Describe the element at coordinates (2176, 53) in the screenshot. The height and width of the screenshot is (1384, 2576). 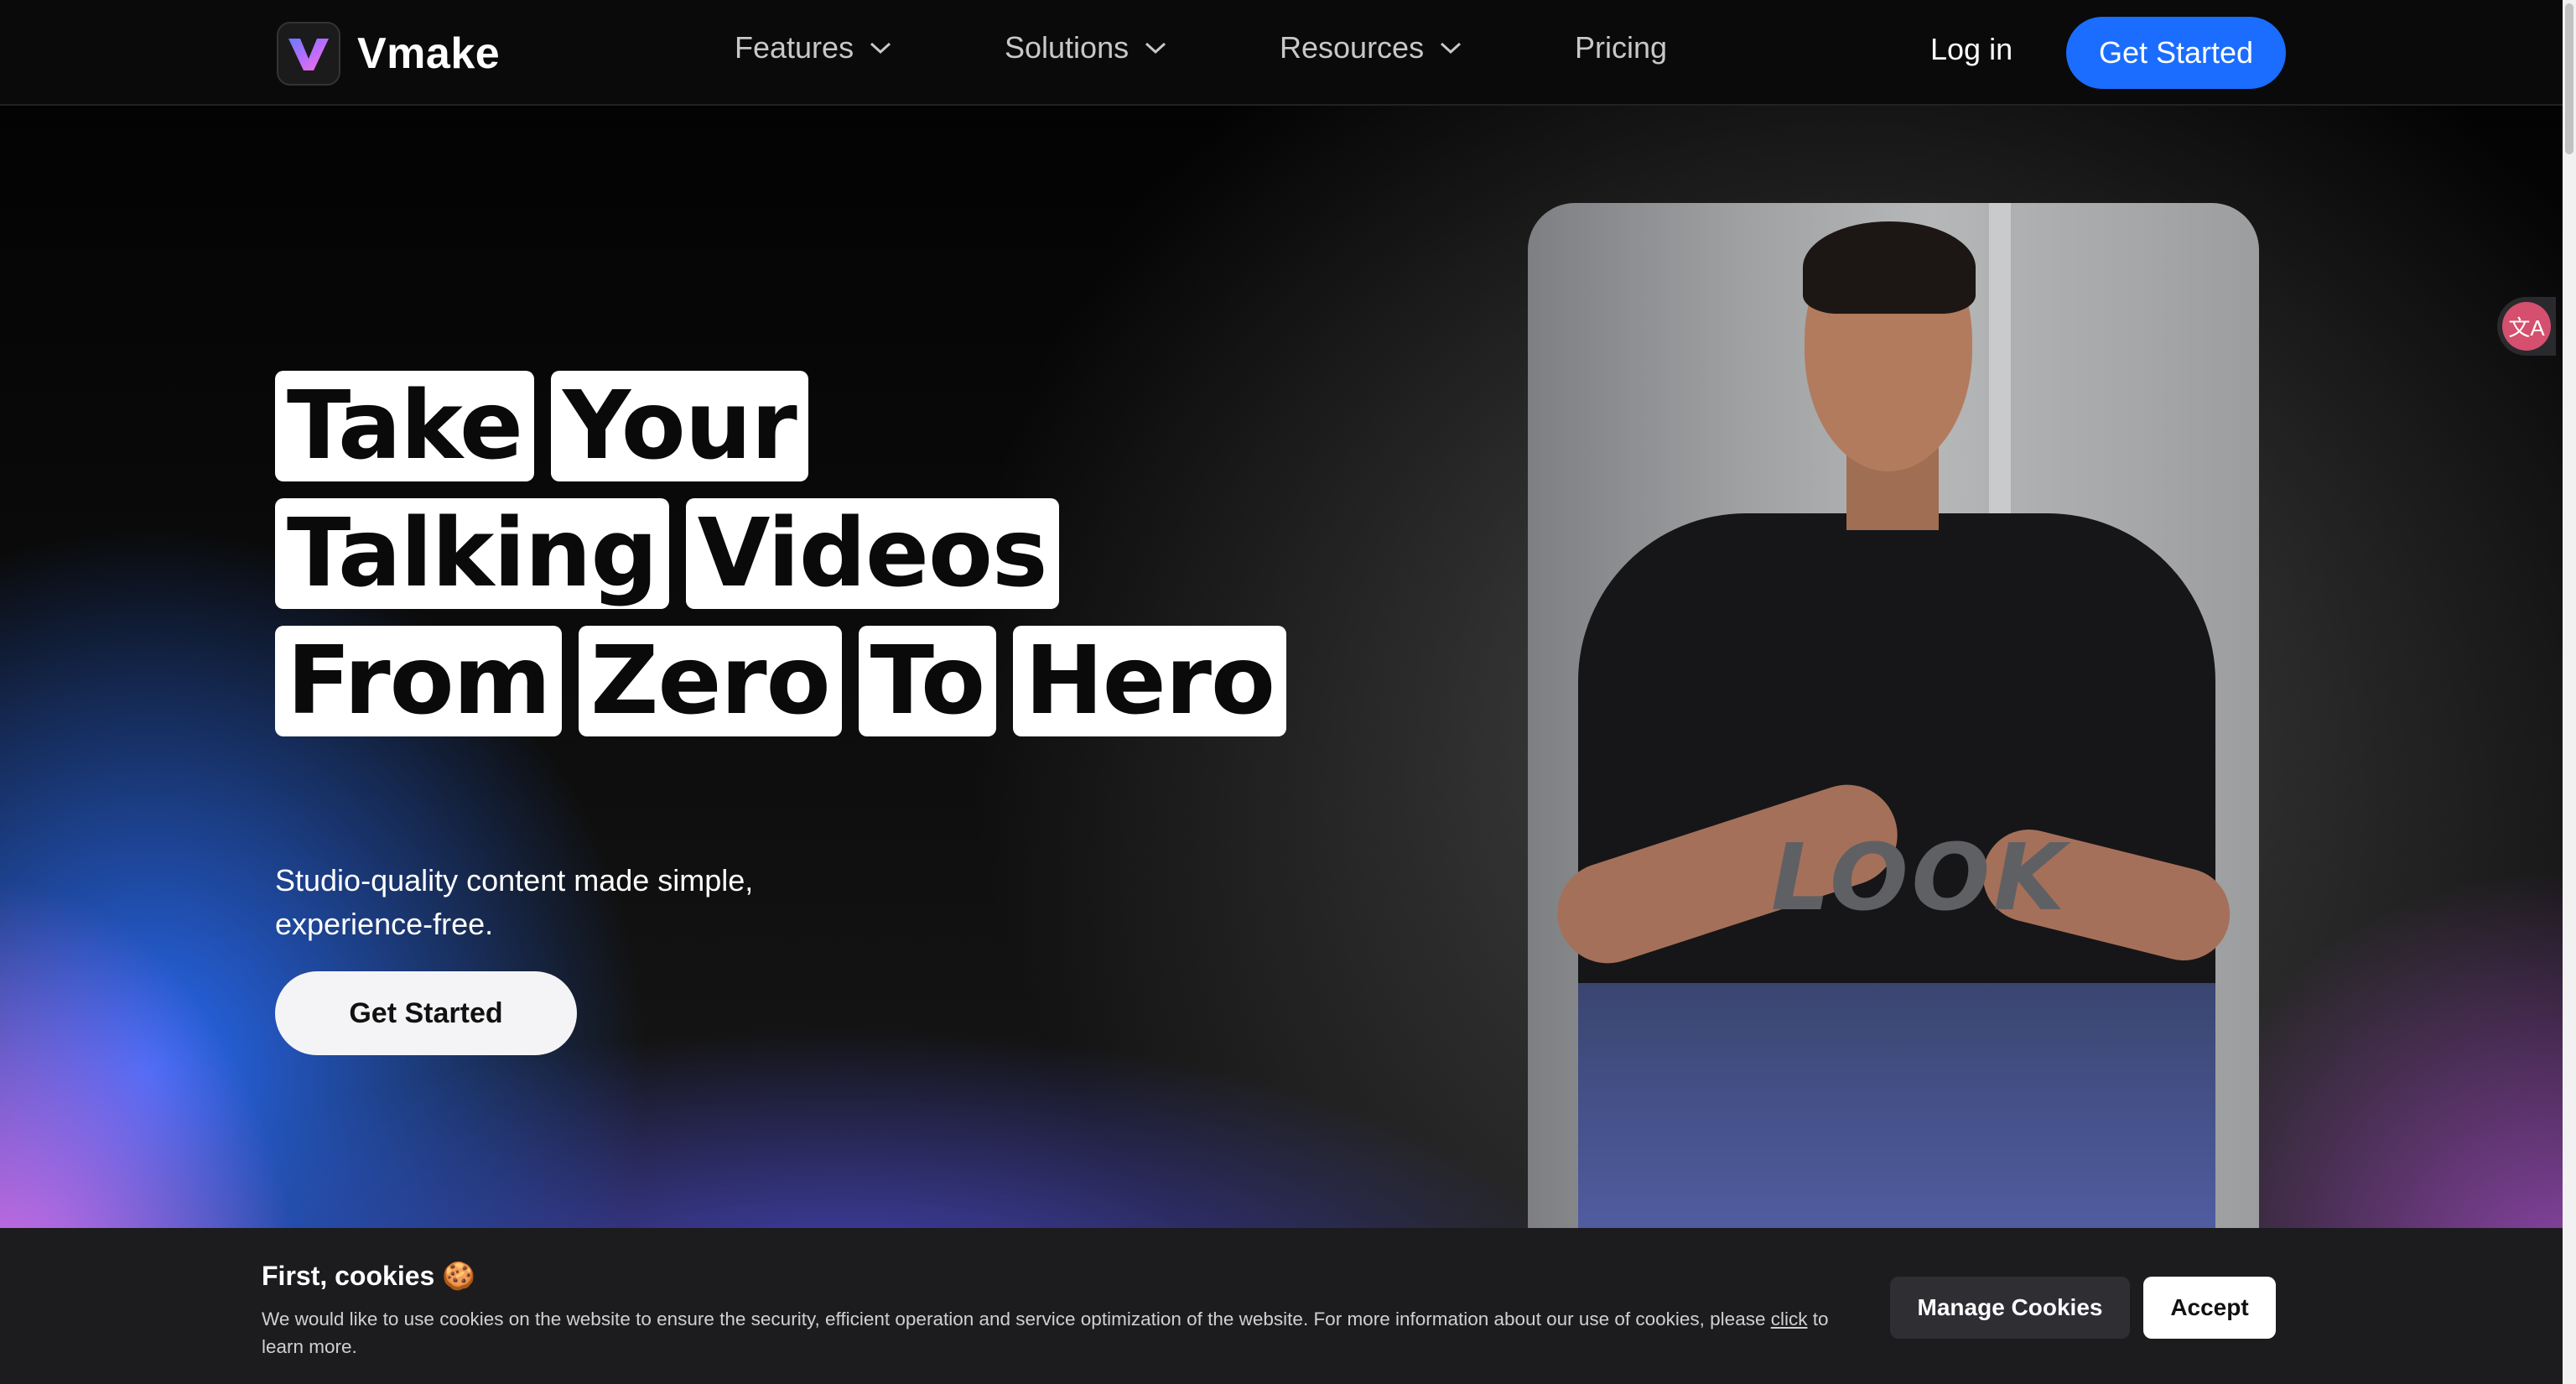
I see `get-started-nav-button: Get Started` at that location.